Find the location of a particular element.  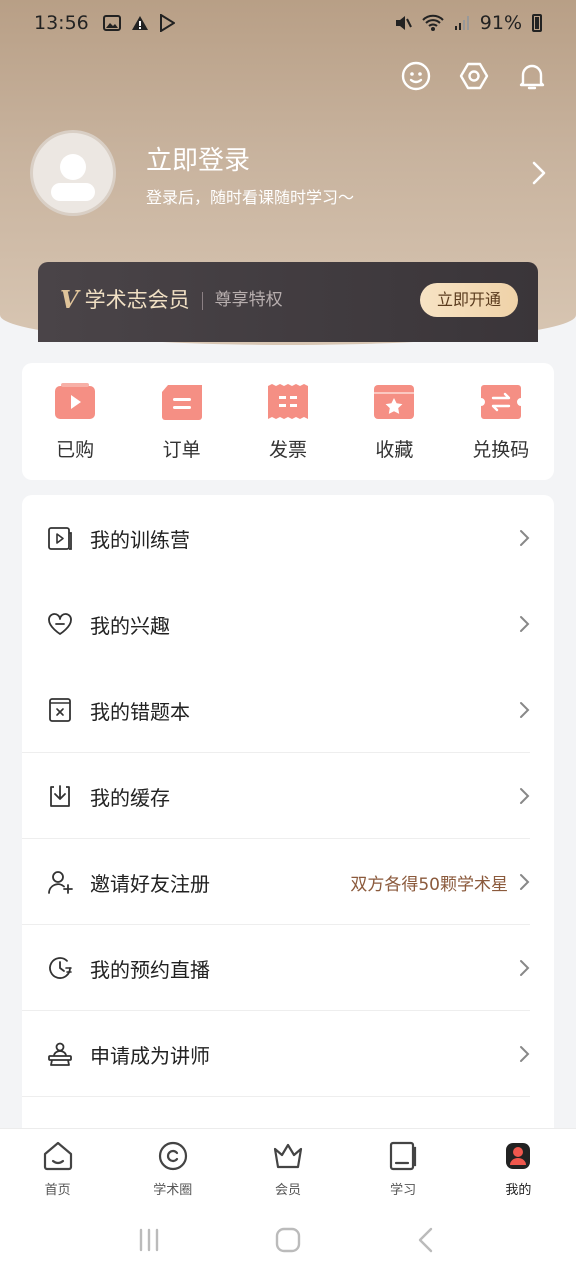

vip-v-icon: V is located at coordinates (69, 299).